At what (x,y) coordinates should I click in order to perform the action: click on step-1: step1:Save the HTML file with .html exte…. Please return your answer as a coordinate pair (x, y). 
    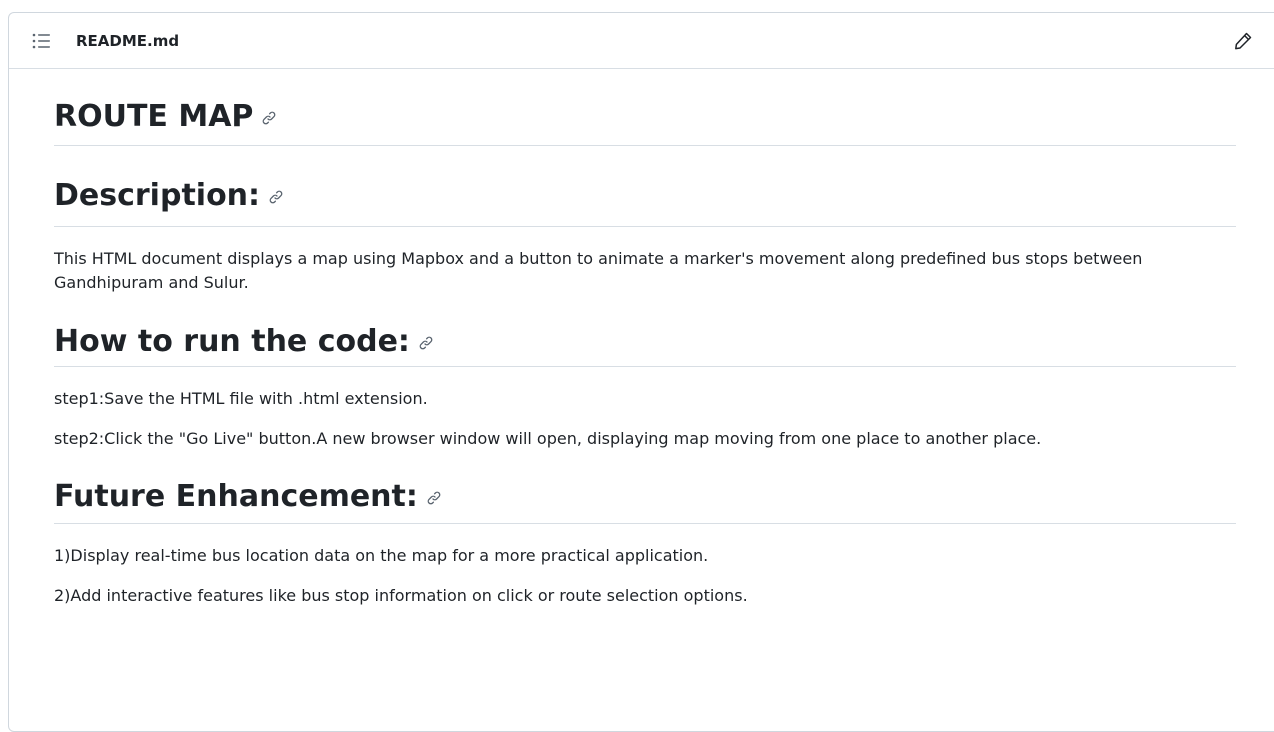
    Looking at the image, I should click on (241, 398).